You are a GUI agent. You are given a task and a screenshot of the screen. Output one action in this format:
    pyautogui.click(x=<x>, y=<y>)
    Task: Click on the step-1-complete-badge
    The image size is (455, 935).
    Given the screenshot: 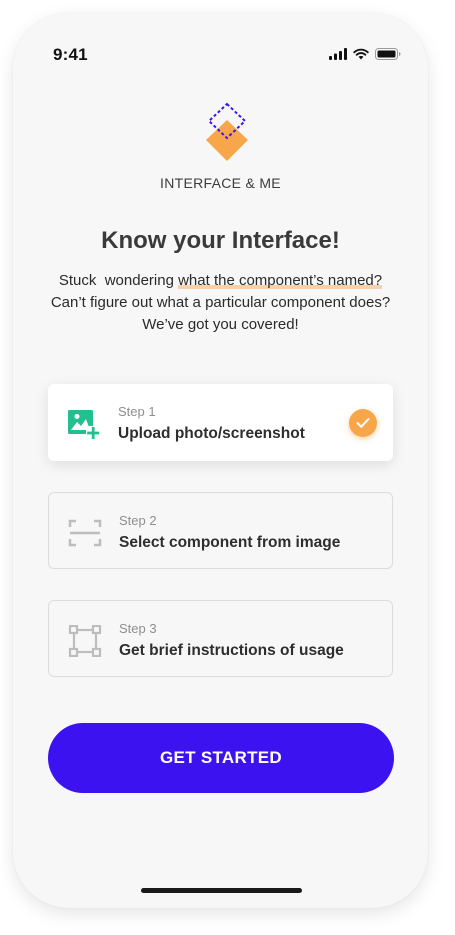 What is the action you would take?
    pyautogui.click(x=363, y=423)
    